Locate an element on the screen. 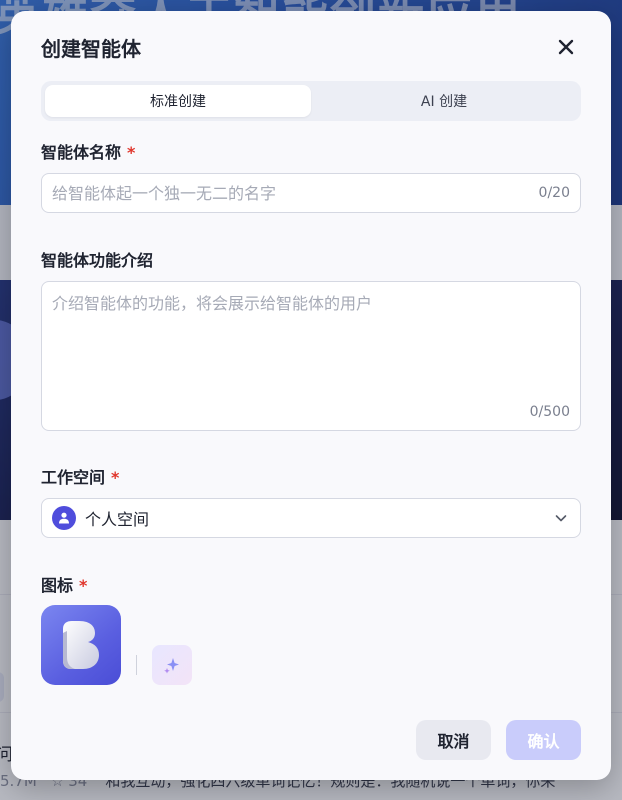 The height and width of the screenshot is (800, 622). agent-logo-icon is located at coordinates (81, 645).